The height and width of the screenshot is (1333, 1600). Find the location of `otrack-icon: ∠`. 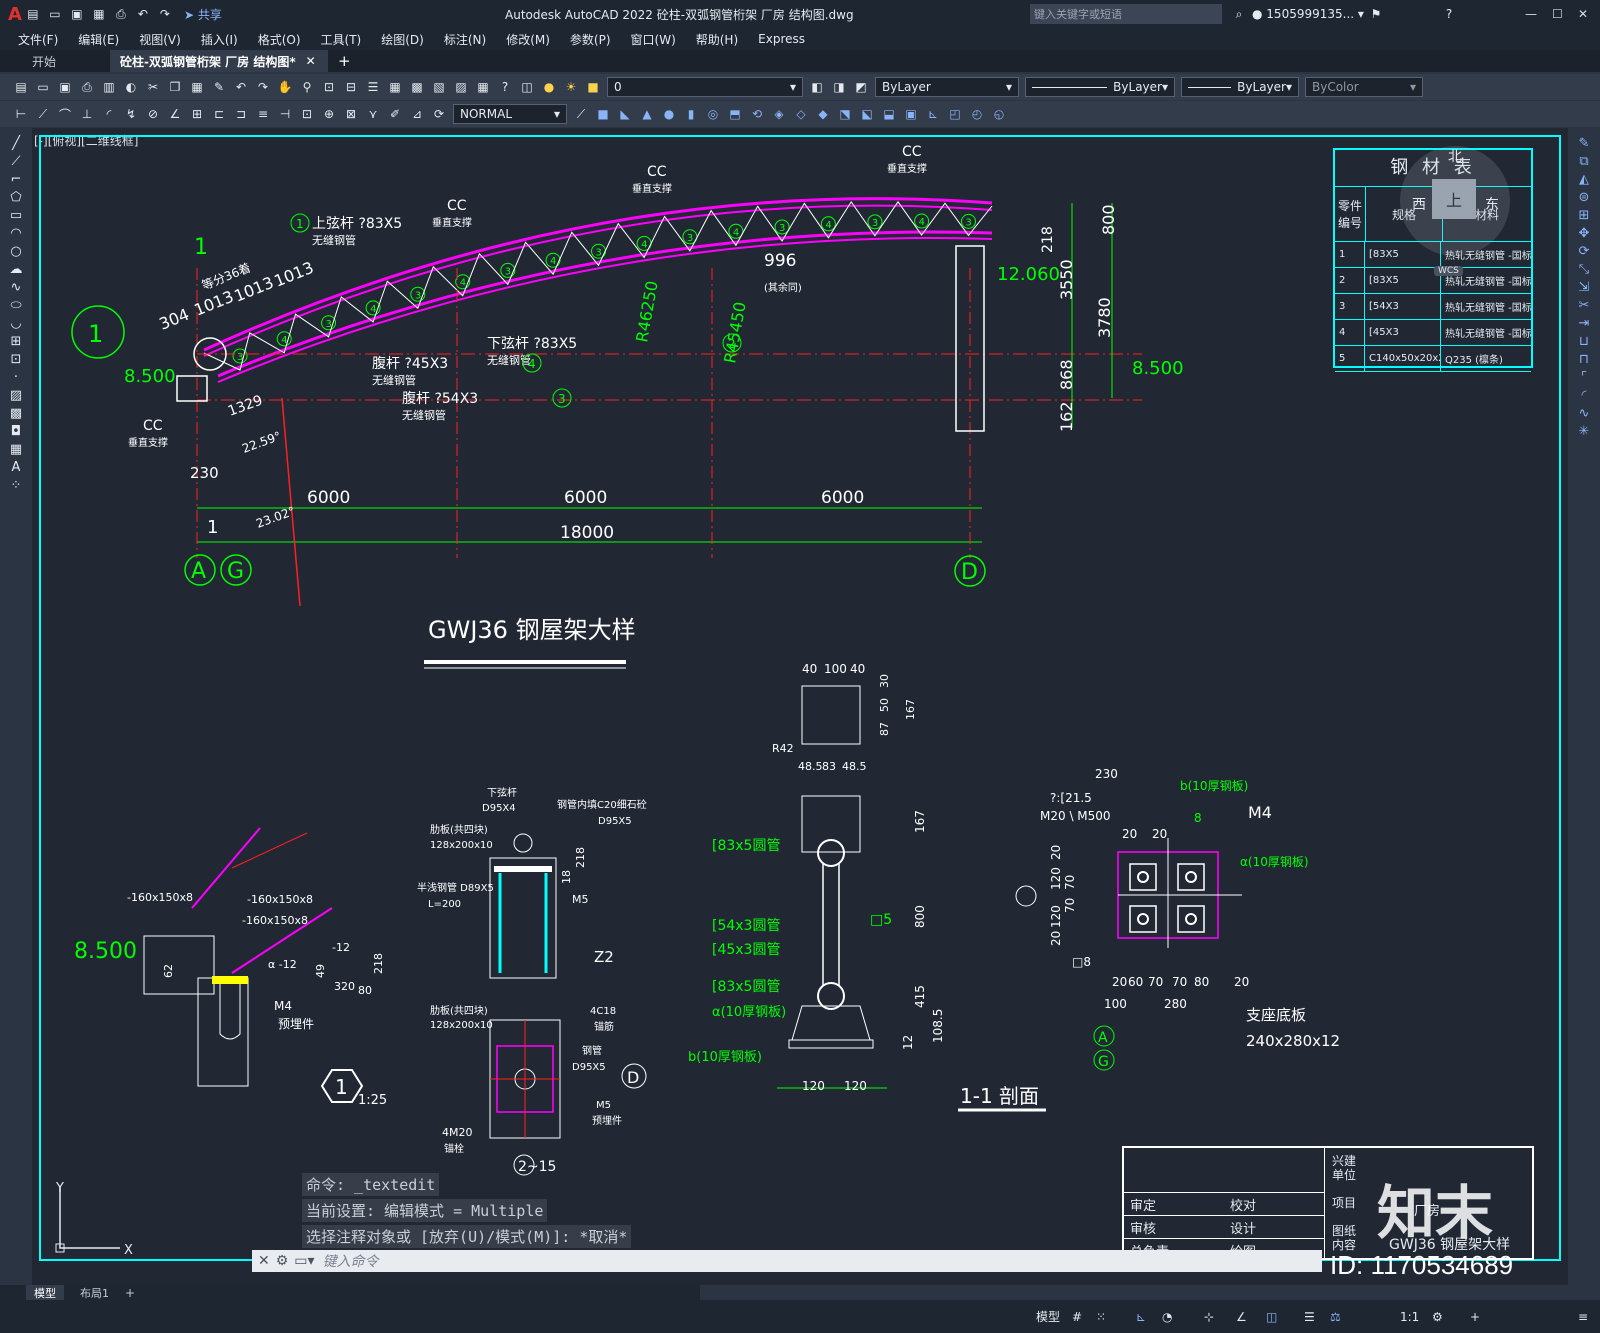

otrack-icon: ∠ is located at coordinates (1241, 1317).